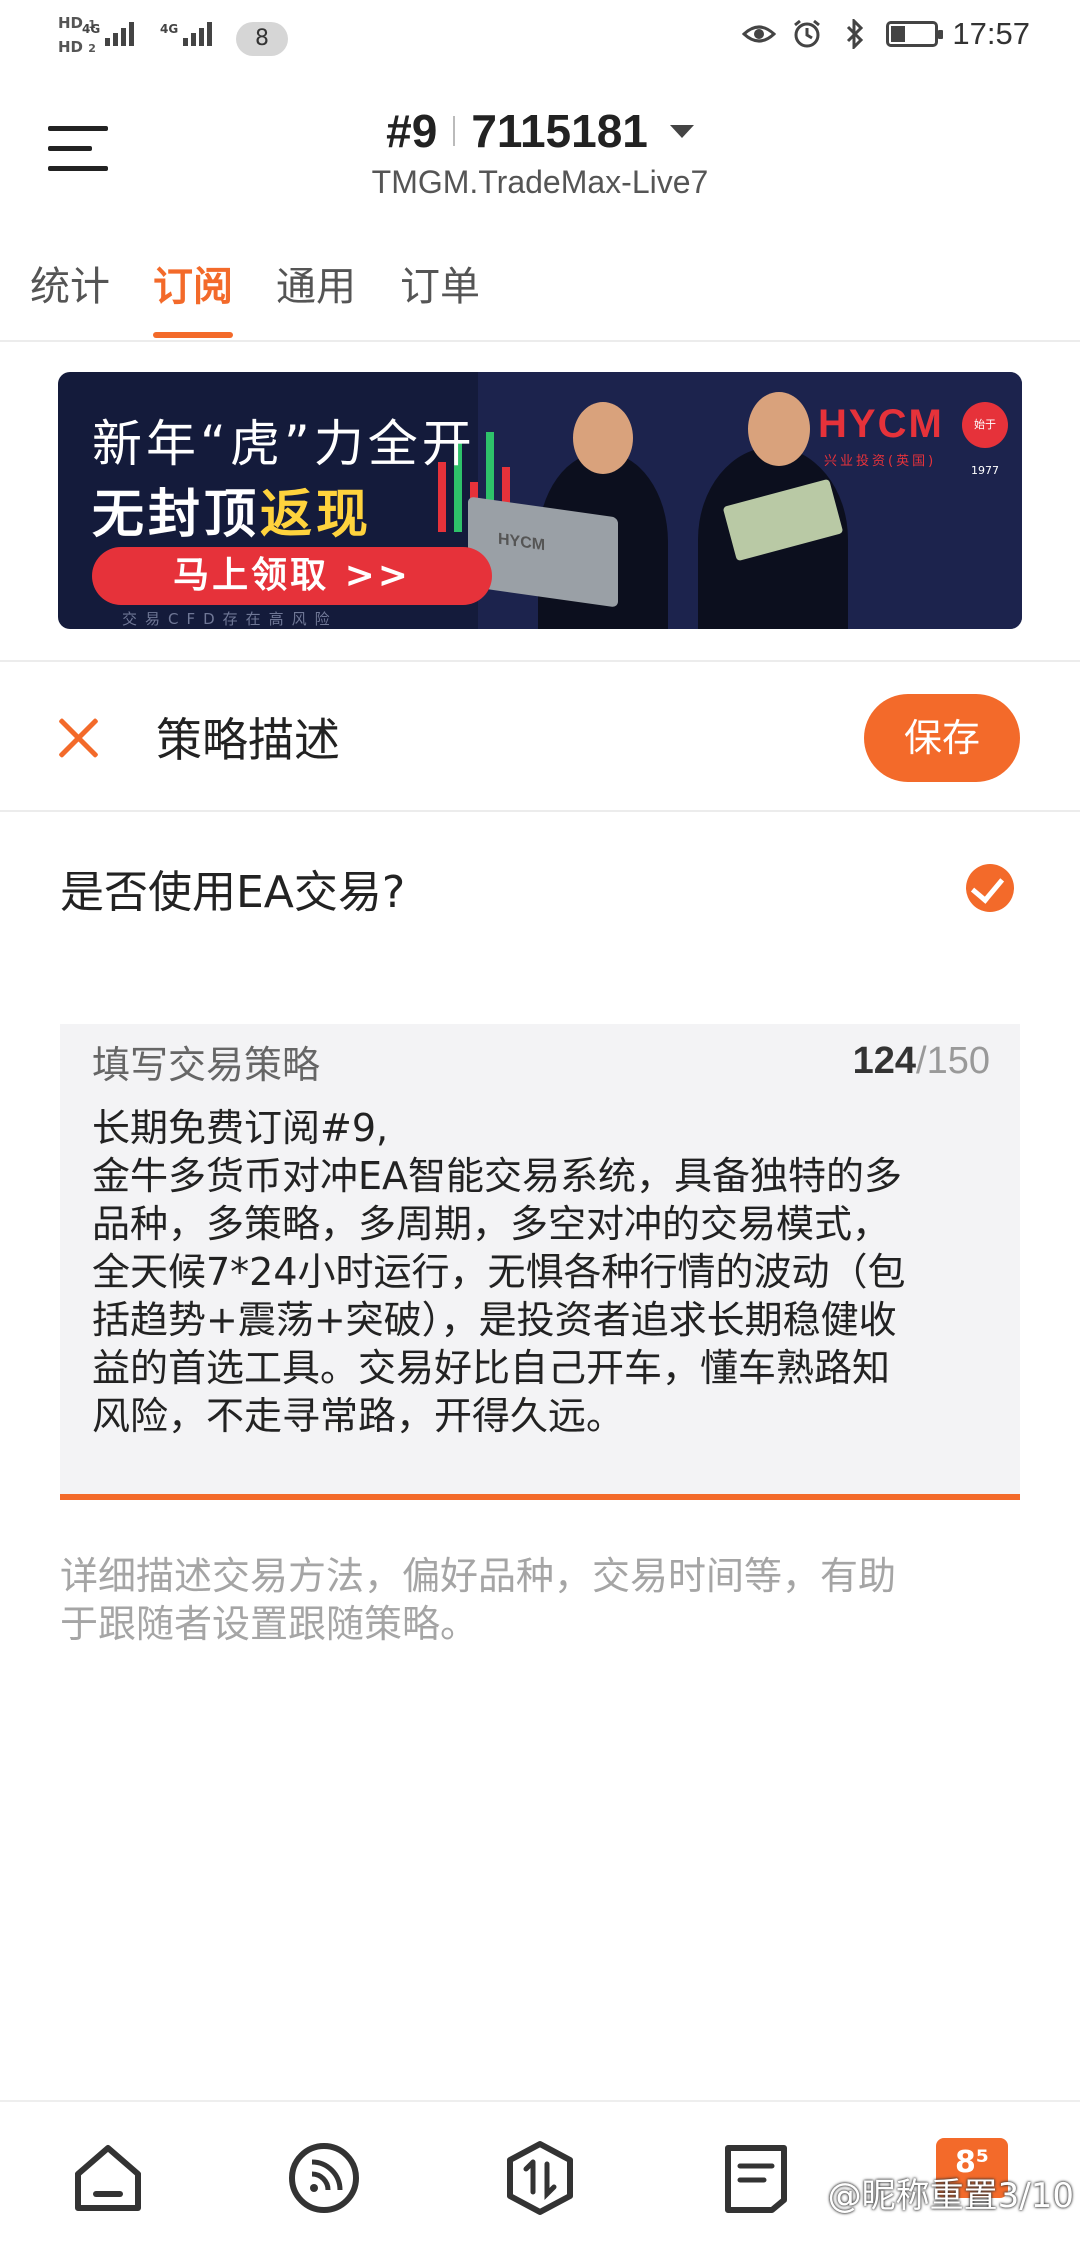 The width and height of the screenshot is (1080, 2244). Describe the element at coordinates (233, 892) in the screenshot. I see `ea-question-label: 是否使用EA交易?` at that location.